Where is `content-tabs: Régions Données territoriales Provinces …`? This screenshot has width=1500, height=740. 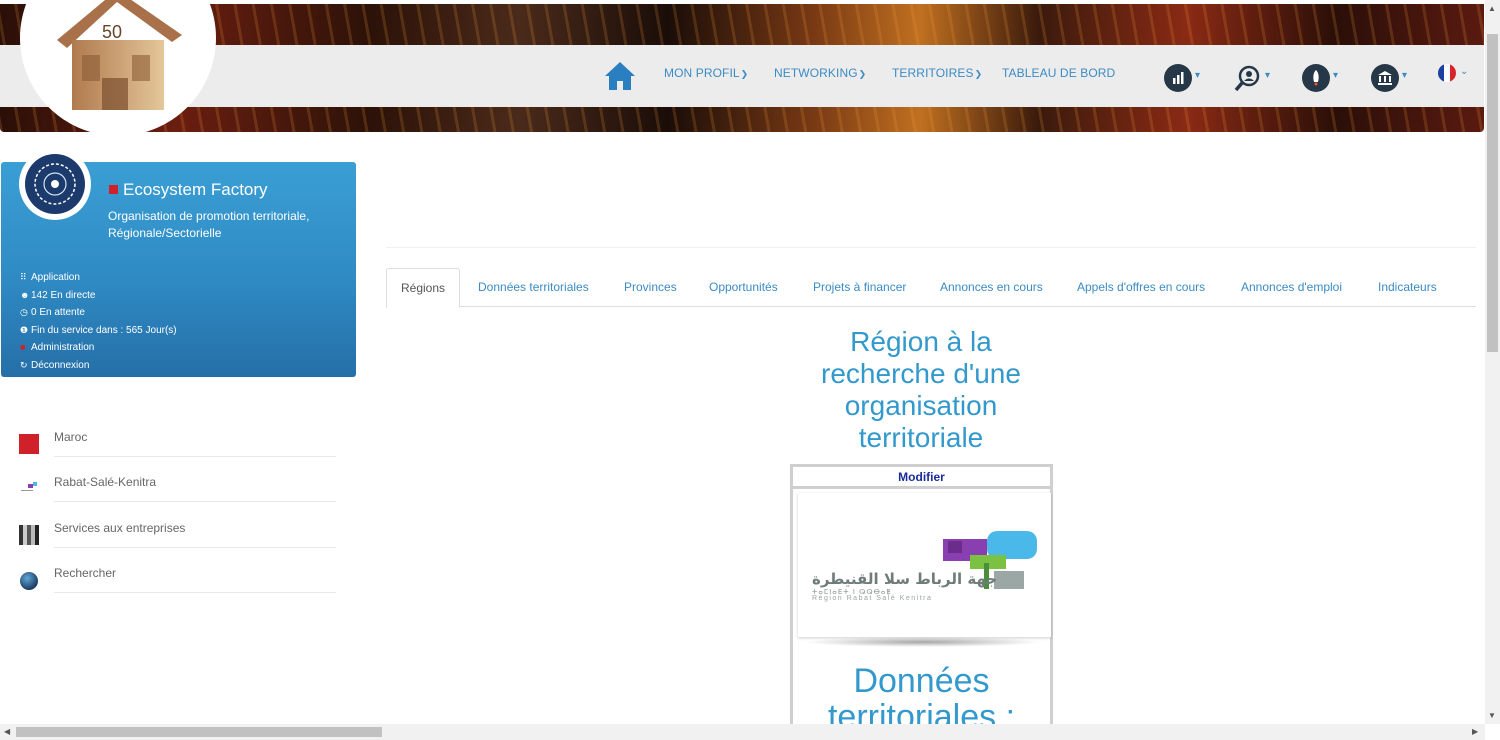 content-tabs: Régions Données territoriales Provinces … is located at coordinates (931, 288).